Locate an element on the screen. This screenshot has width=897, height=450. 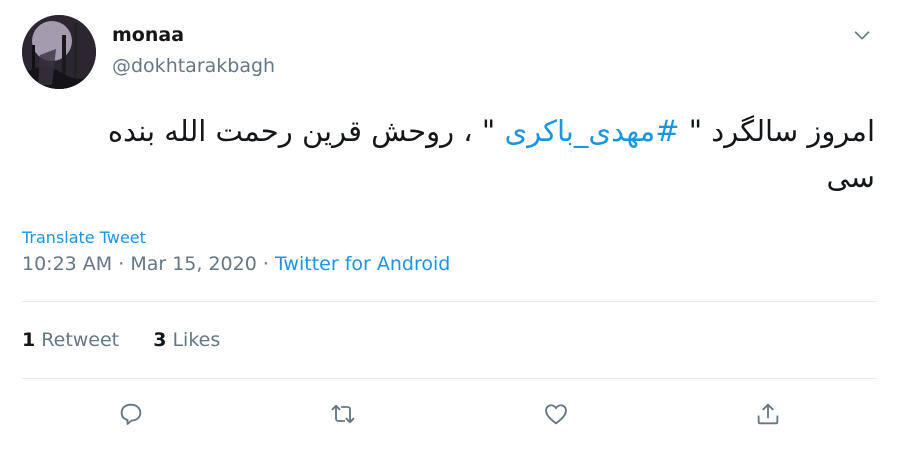
retweets-count: 1 is located at coordinates (29, 340).